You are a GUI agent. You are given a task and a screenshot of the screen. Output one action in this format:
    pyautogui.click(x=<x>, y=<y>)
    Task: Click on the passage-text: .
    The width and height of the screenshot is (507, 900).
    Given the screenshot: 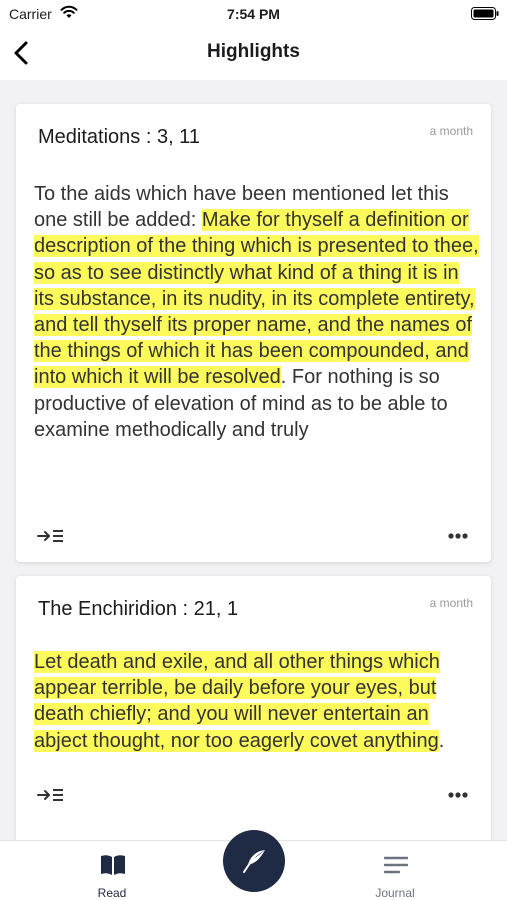 What is the action you would take?
    pyautogui.click(x=441, y=740)
    